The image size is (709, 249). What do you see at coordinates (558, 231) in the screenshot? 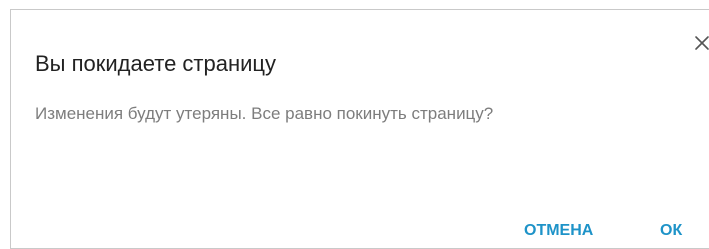
I see `cancel-button: ОТМЕНА` at bounding box center [558, 231].